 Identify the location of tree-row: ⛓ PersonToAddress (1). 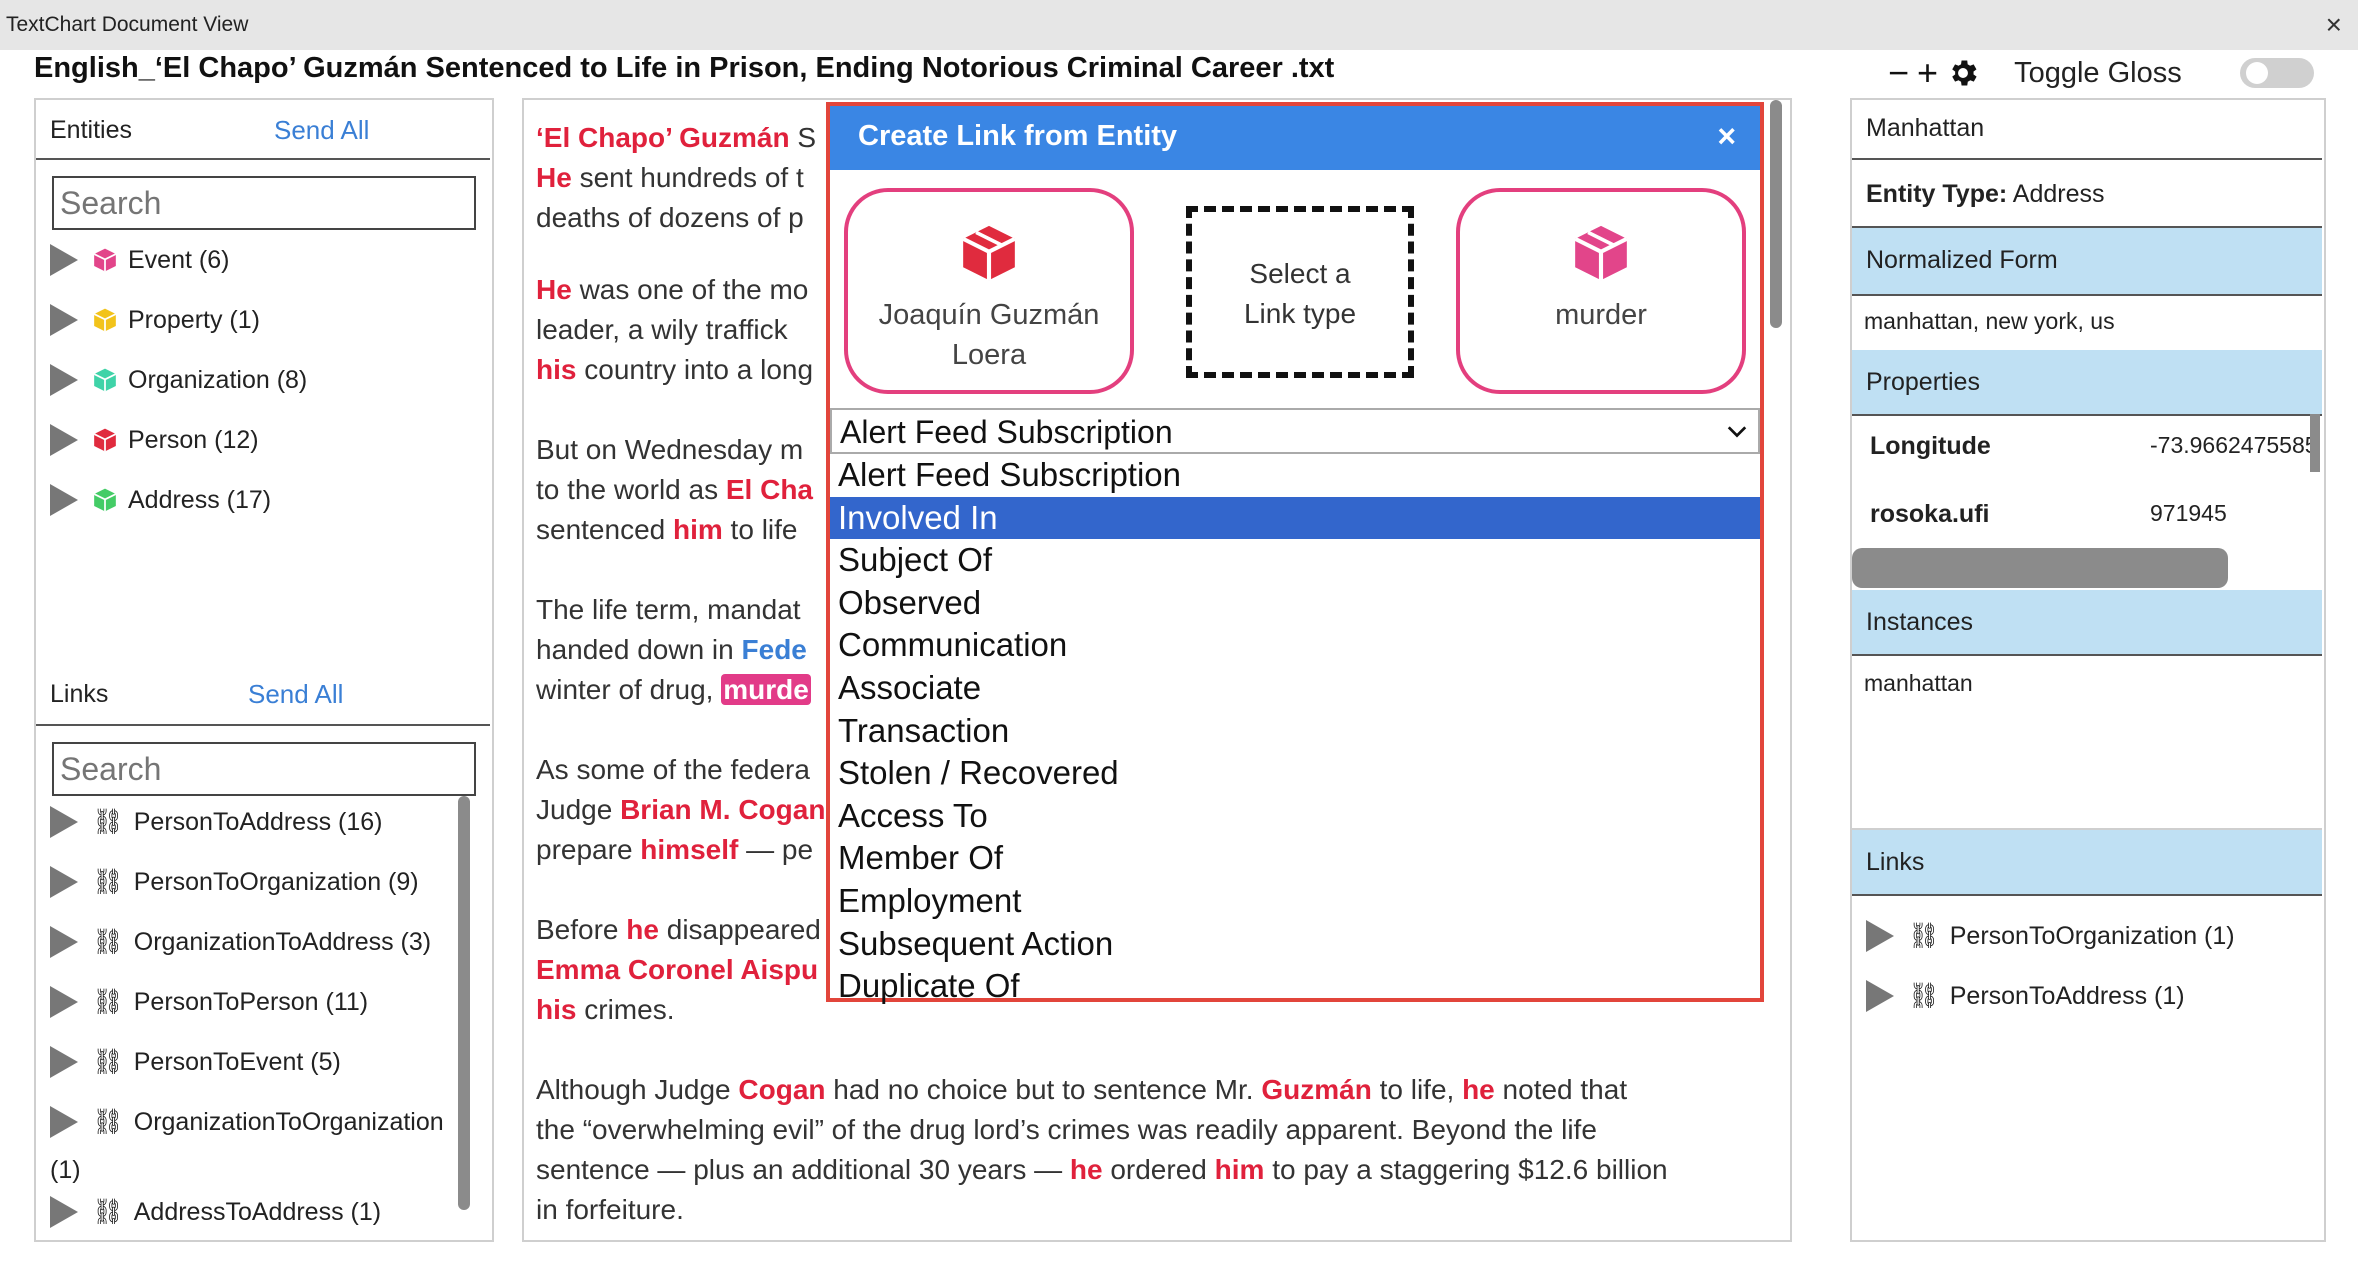
(2025, 996).